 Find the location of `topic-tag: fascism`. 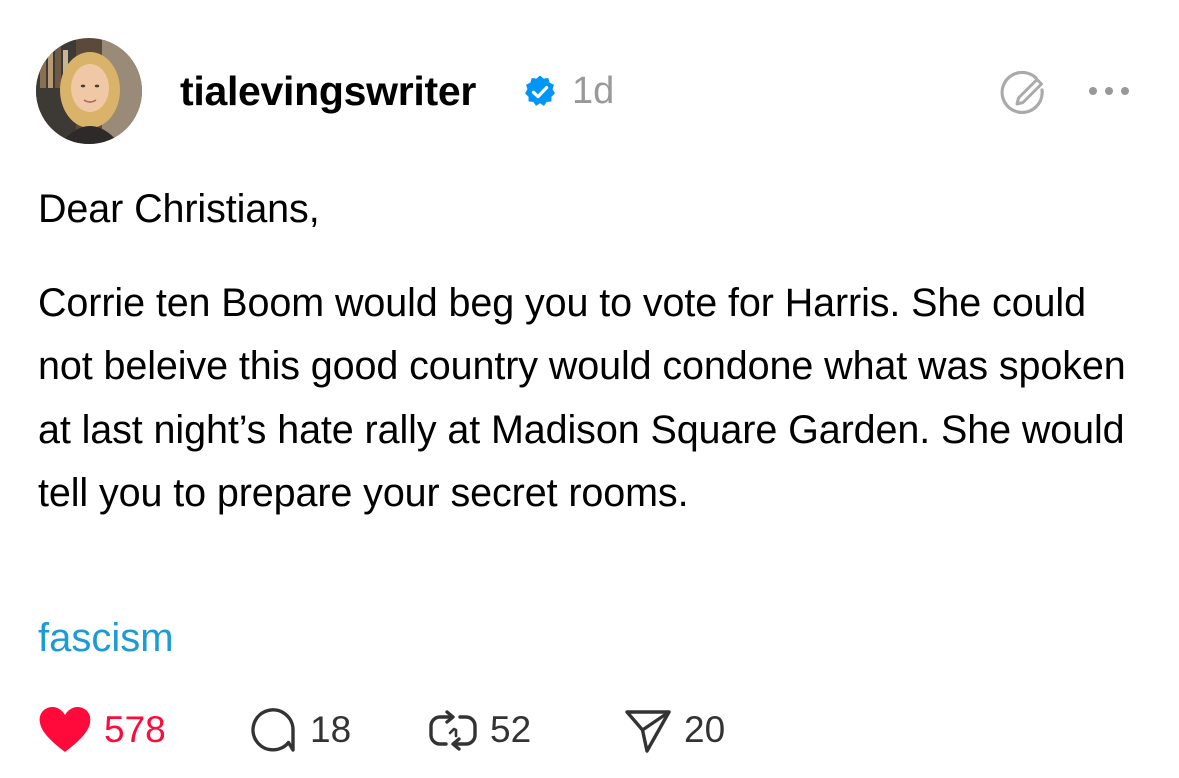

topic-tag: fascism is located at coordinates (106, 638).